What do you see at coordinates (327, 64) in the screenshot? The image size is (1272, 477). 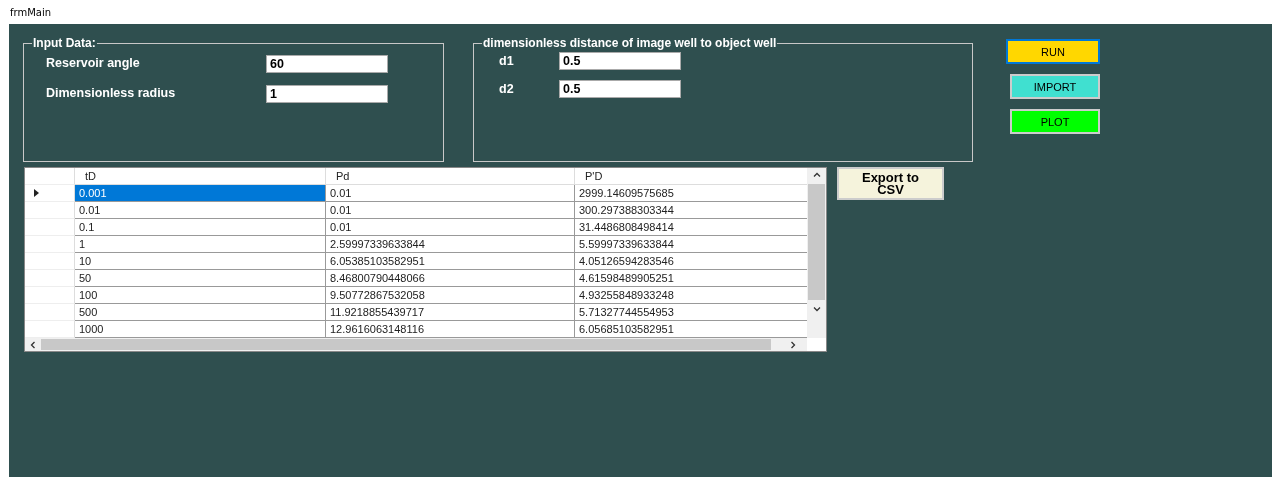 I see `text-field: 60` at bounding box center [327, 64].